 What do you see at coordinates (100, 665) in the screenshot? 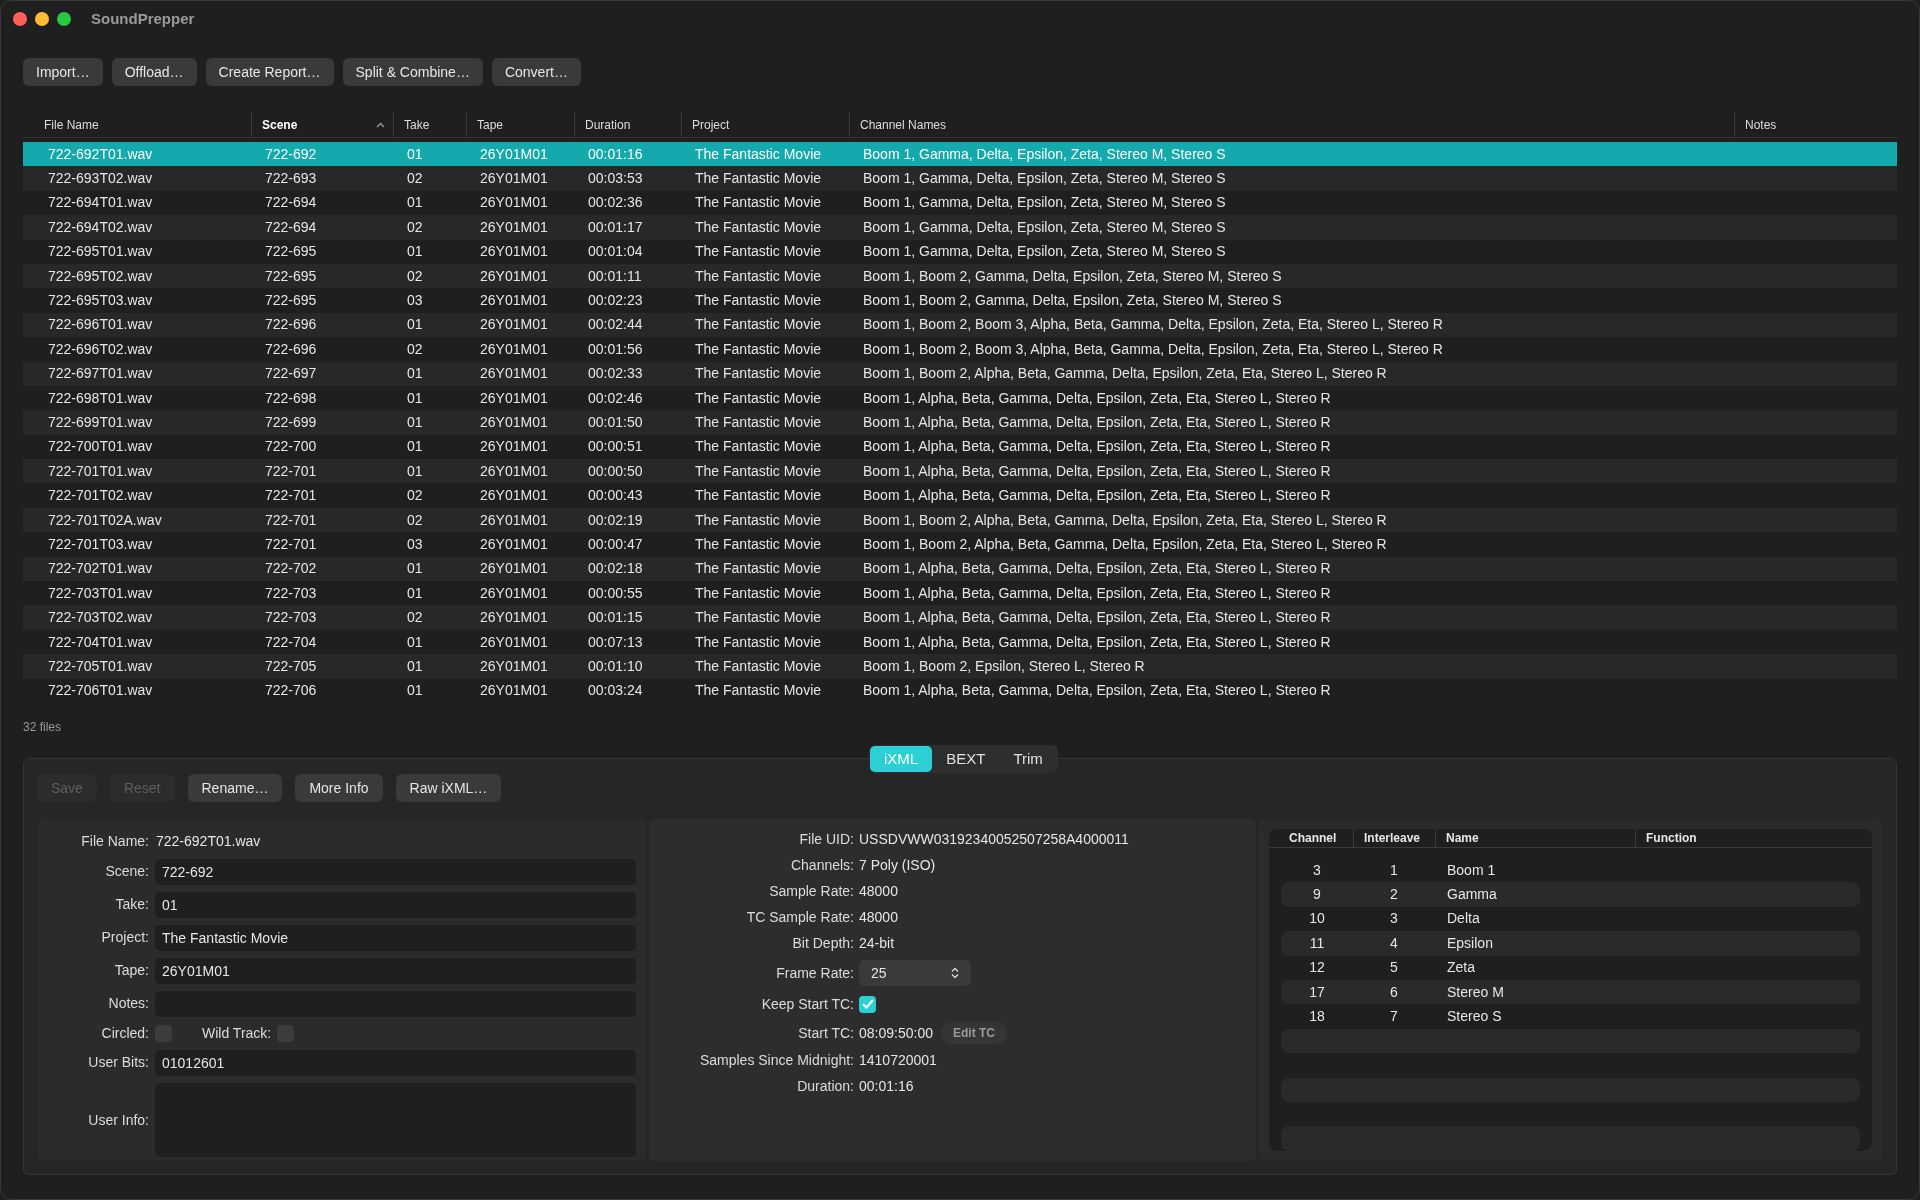
I see `table-cell: 722-705T01.wav` at bounding box center [100, 665].